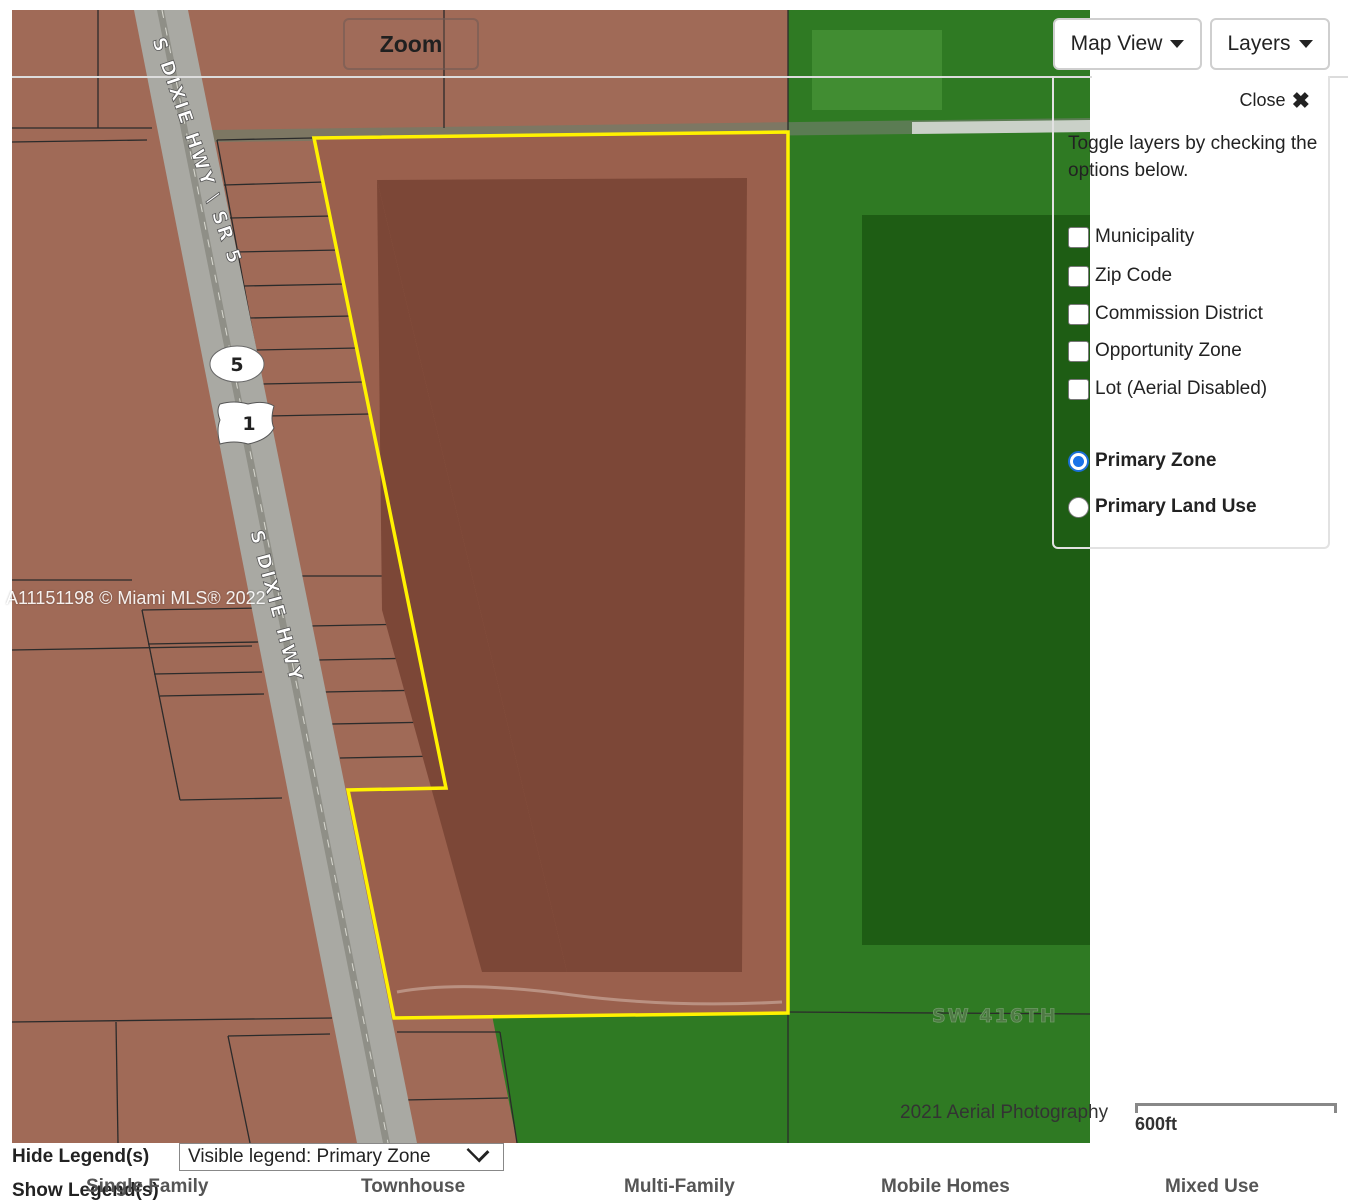 The height and width of the screenshot is (1202, 1360). What do you see at coordinates (1078, 461) in the screenshot?
I see `primary-zone-radio` at bounding box center [1078, 461].